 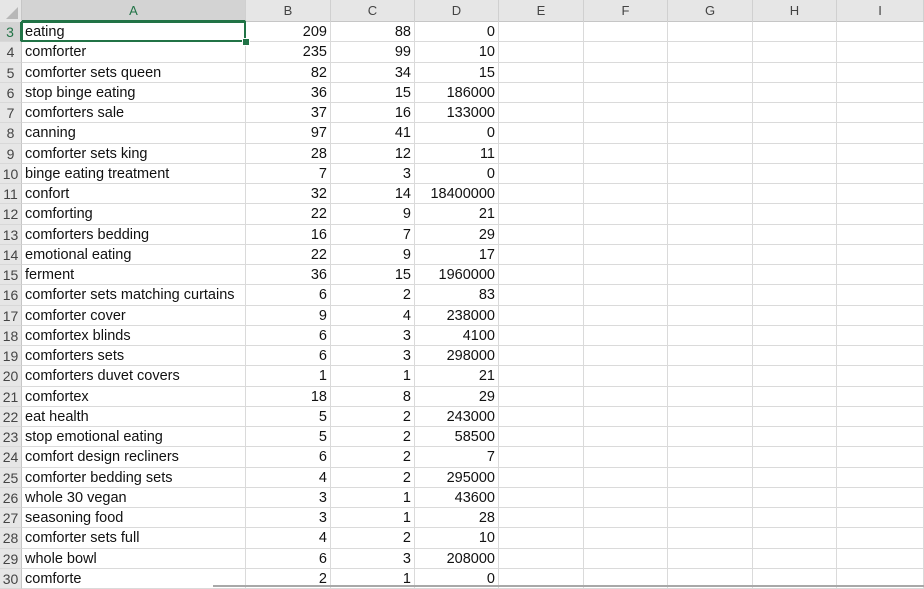 What do you see at coordinates (134, 173) in the screenshot?
I see `cell-a10: binge eating treatment` at bounding box center [134, 173].